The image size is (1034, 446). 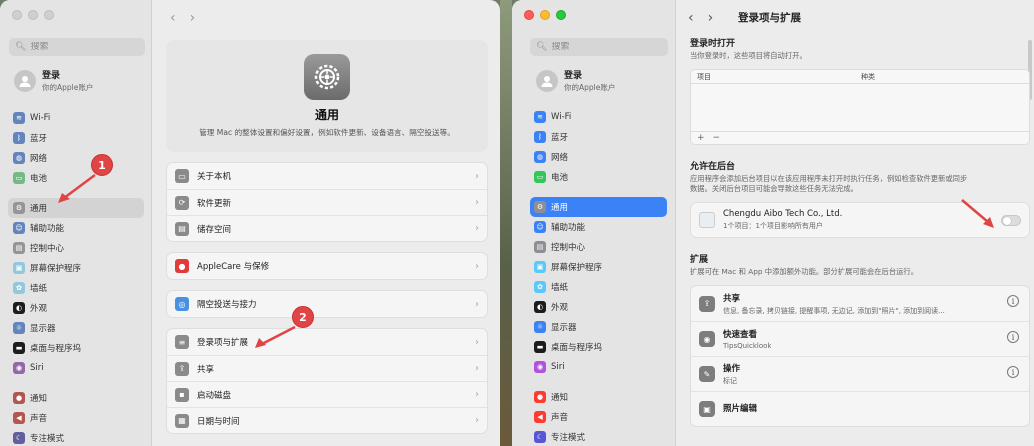 I want to click on disk-icon: ▪, so click(x=182, y=394).